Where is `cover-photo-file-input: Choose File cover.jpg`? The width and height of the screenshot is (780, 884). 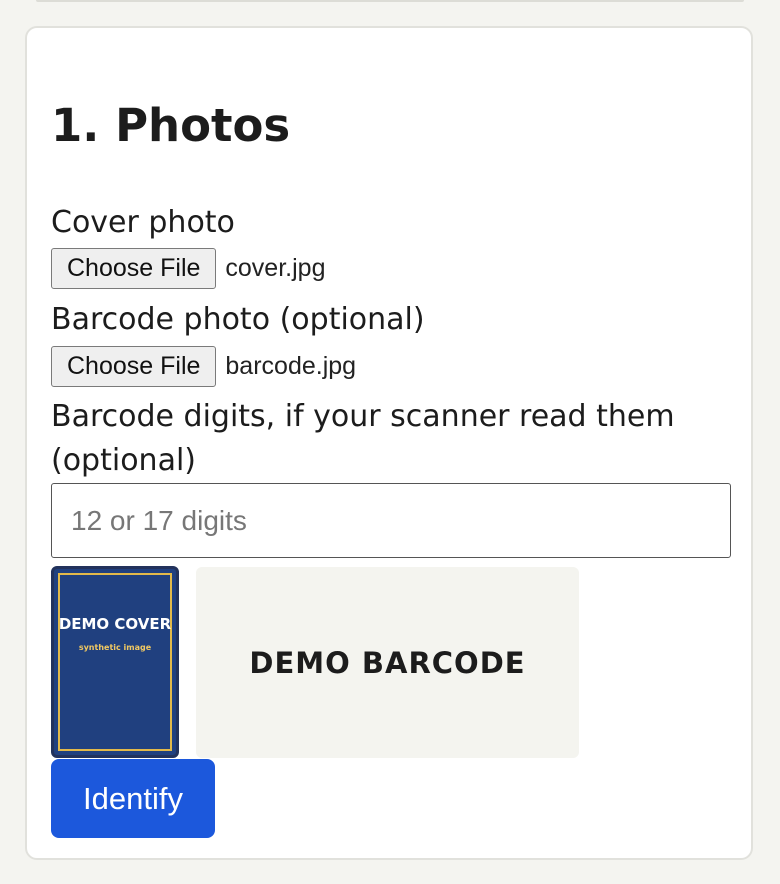
cover-photo-file-input: Choose File cover.jpg is located at coordinates (188, 268).